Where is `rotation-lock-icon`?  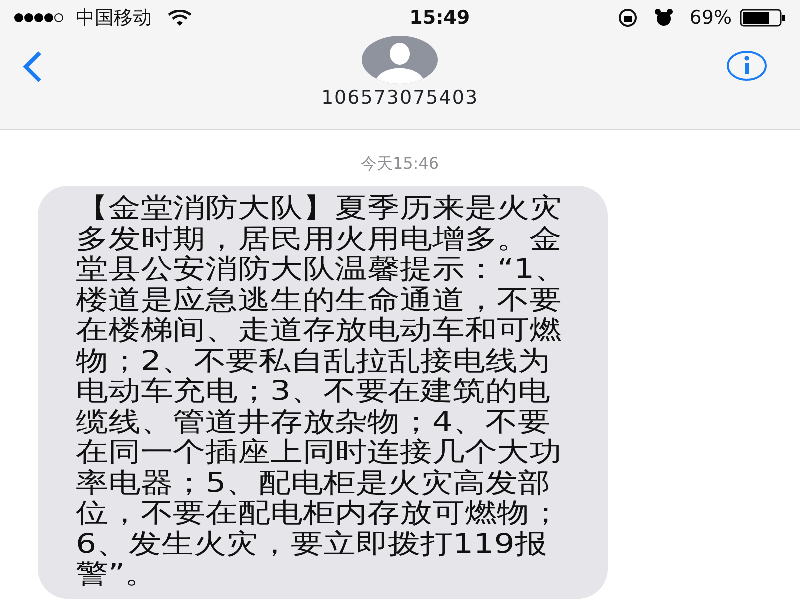
rotation-lock-icon is located at coordinates (628, 18).